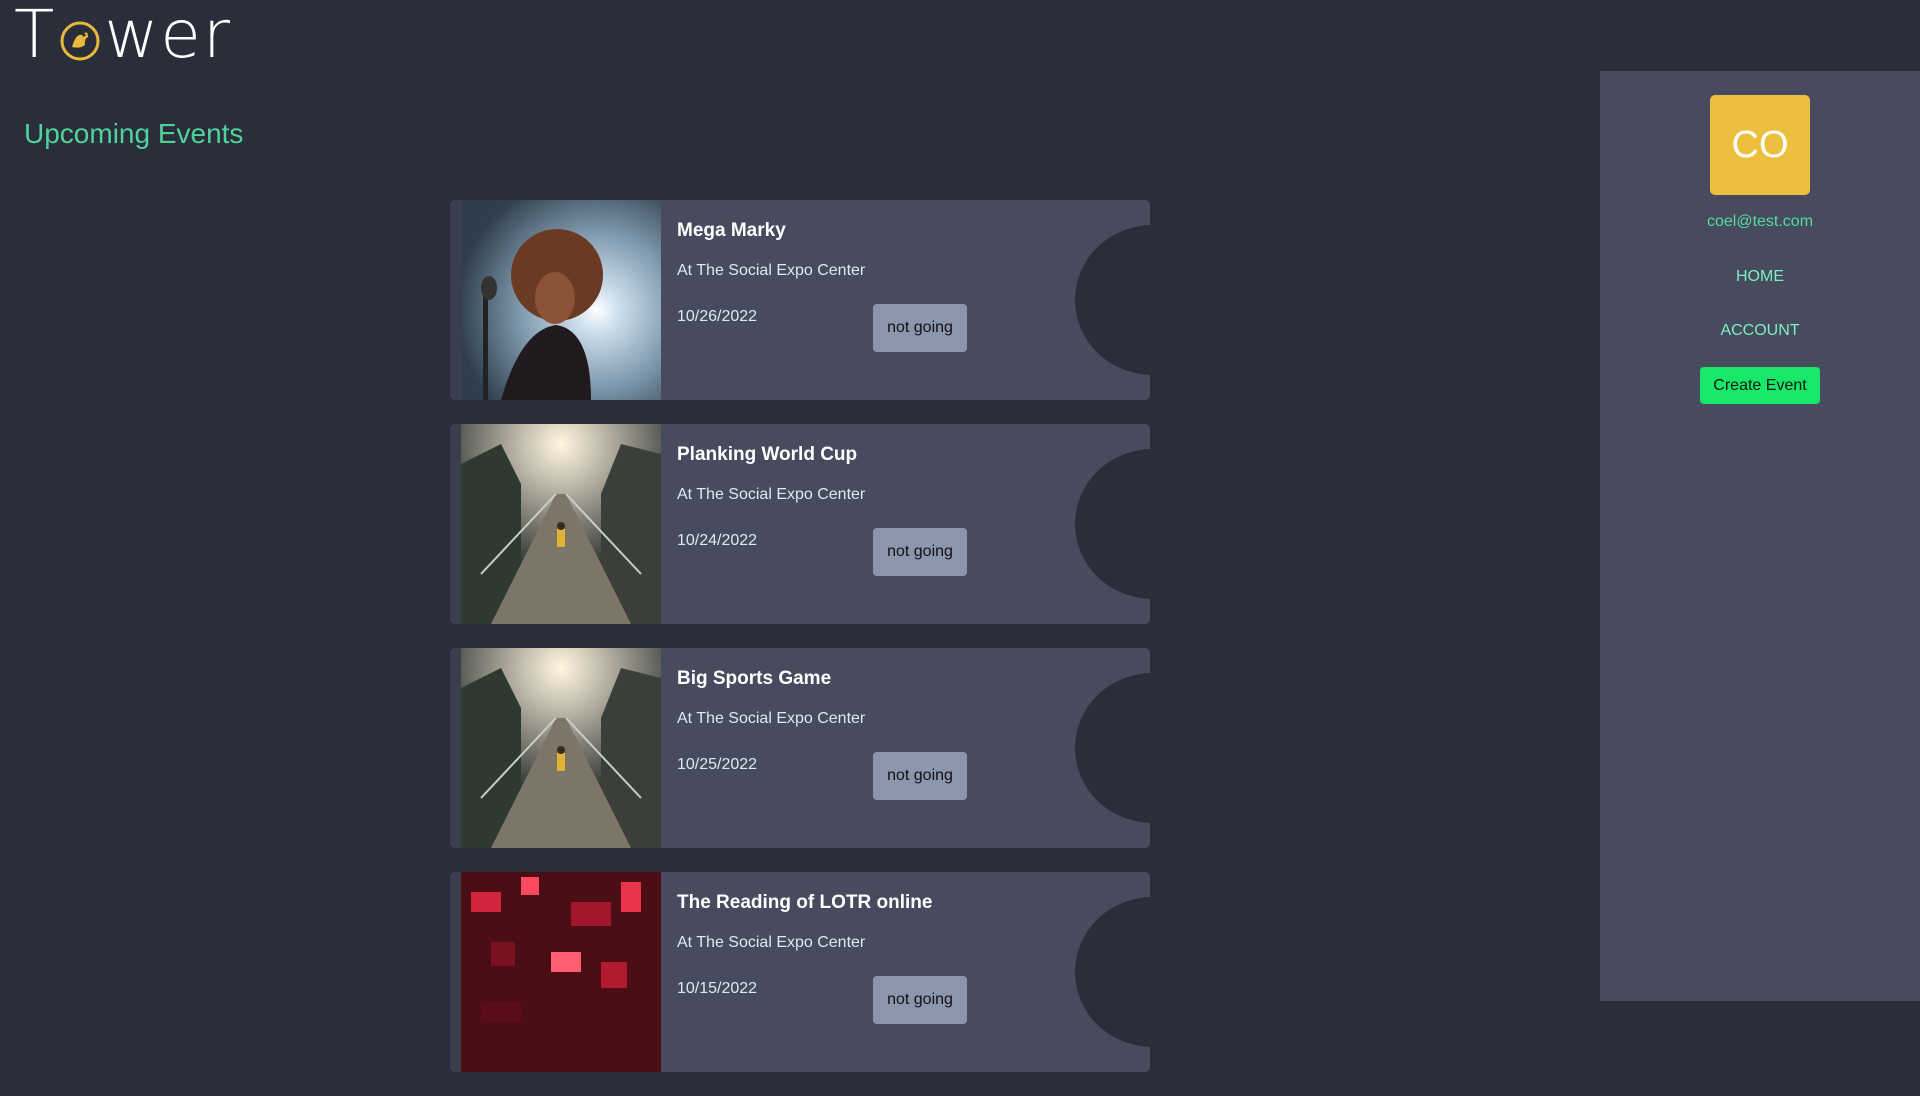 The width and height of the screenshot is (1920, 1096). Describe the element at coordinates (80, 41) in the screenshot. I see `bird-seal-icon` at that location.